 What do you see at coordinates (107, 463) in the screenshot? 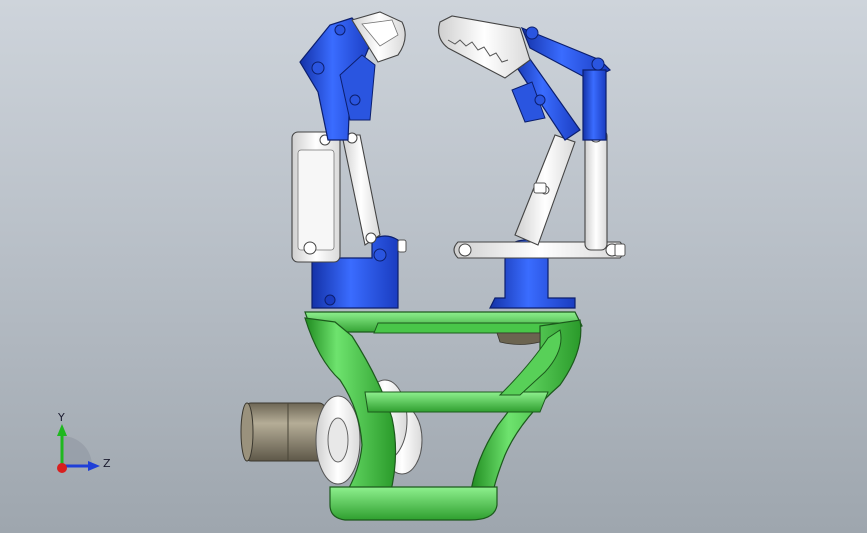
I see `axis-label-z: Z` at bounding box center [107, 463].